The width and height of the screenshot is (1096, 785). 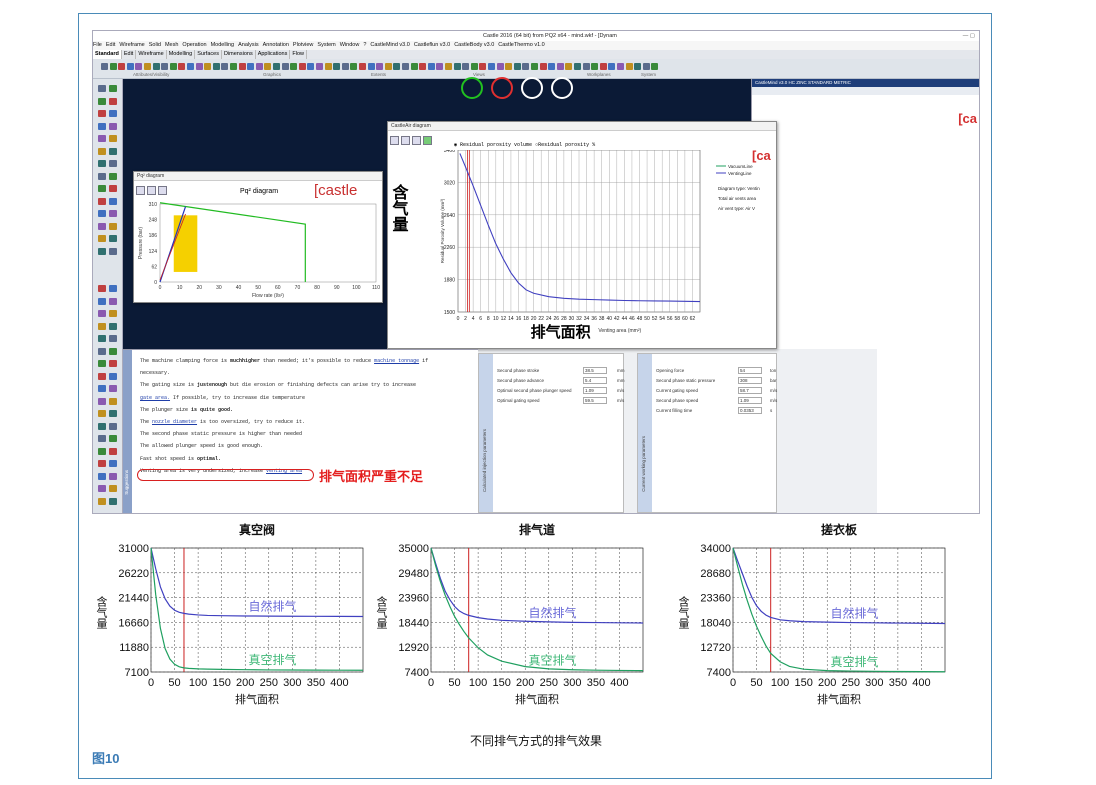 I want to click on param-value: 1.09, so click(x=595, y=390).